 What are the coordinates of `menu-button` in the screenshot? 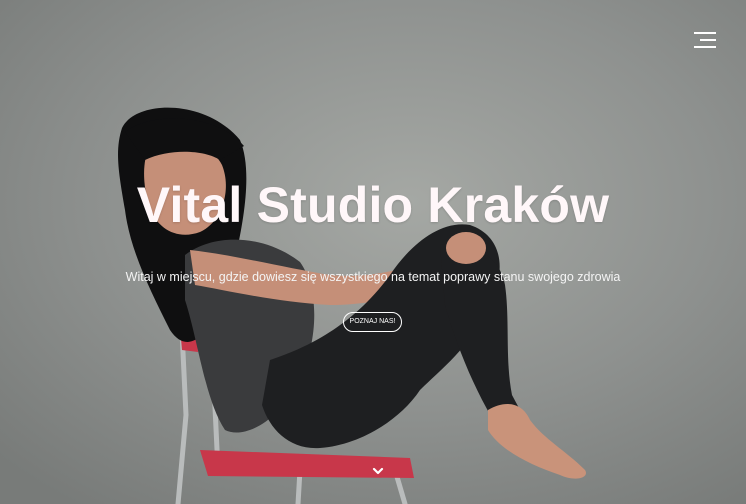 It's located at (704, 41).